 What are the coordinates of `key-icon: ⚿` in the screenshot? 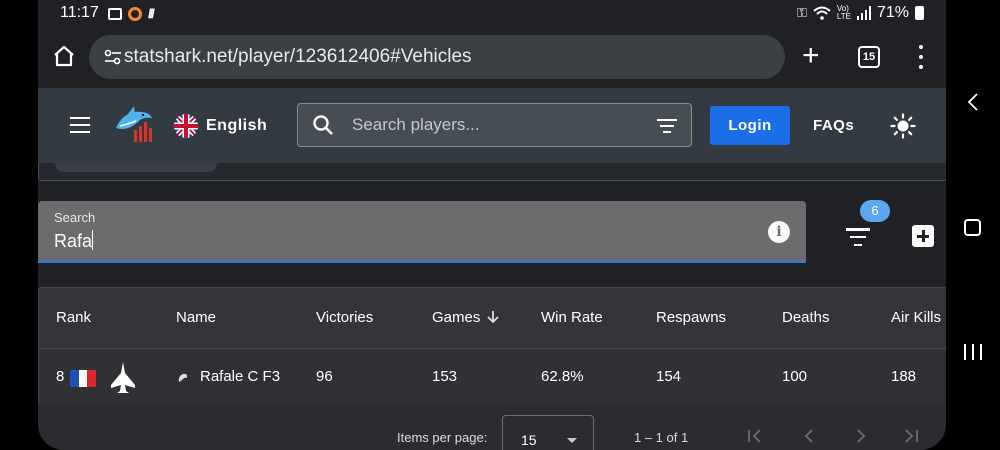 It's located at (801, 12).